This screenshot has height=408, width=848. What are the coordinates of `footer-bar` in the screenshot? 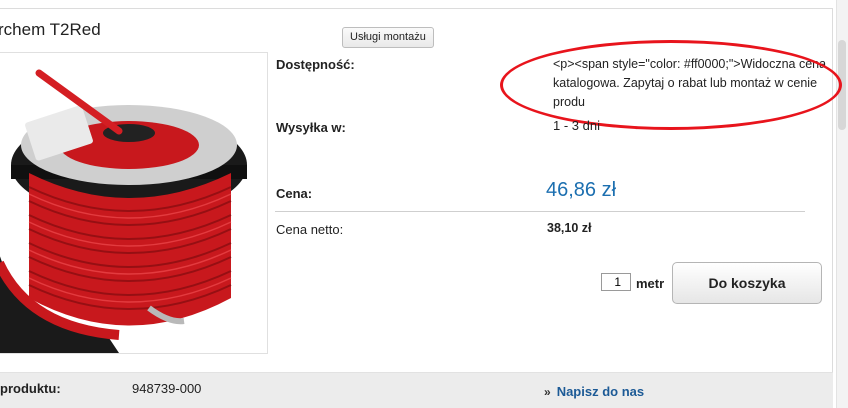 It's located at (416, 390).